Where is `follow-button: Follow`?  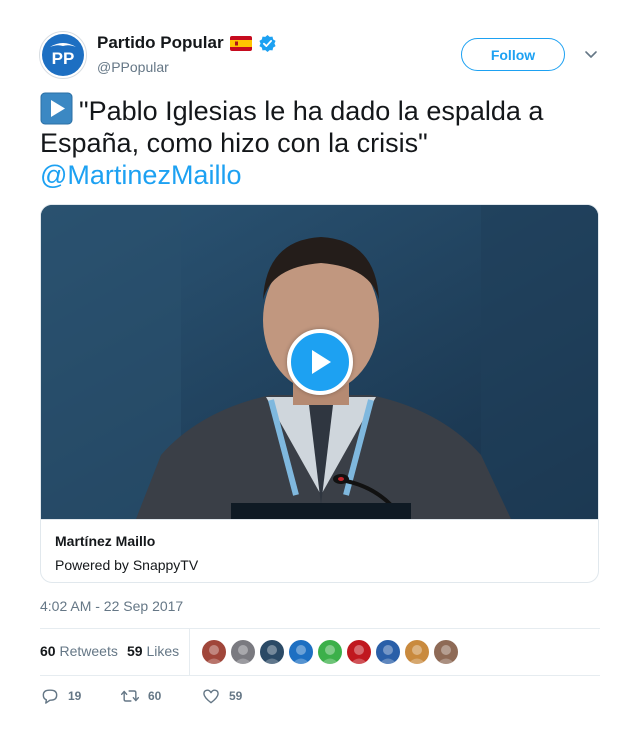
follow-button: Follow is located at coordinates (513, 54).